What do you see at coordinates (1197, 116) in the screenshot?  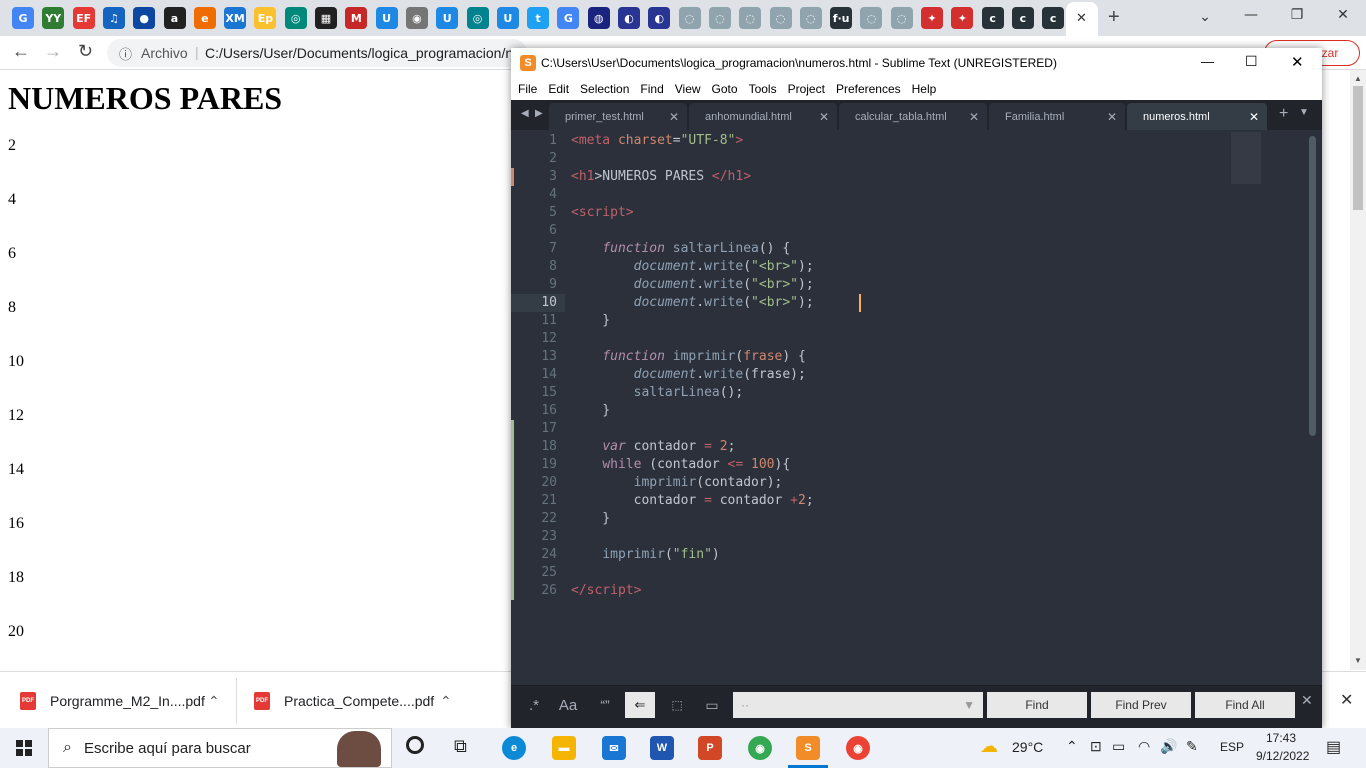 I see `editor-tab: numeros.html ✕` at bounding box center [1197, 116].